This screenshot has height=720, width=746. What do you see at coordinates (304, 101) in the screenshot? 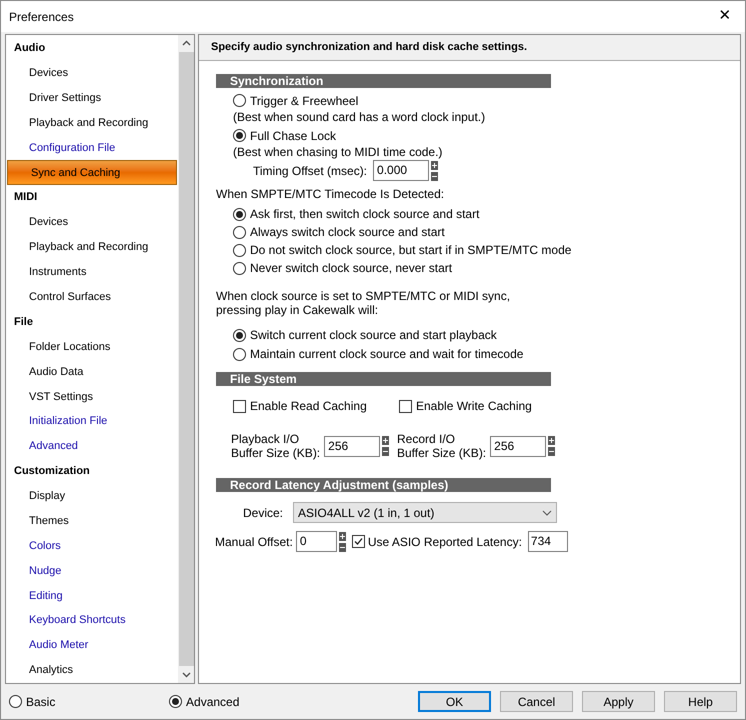
I see `radio-label: Trigger & Freewheel` at bounding box center [304, 101].